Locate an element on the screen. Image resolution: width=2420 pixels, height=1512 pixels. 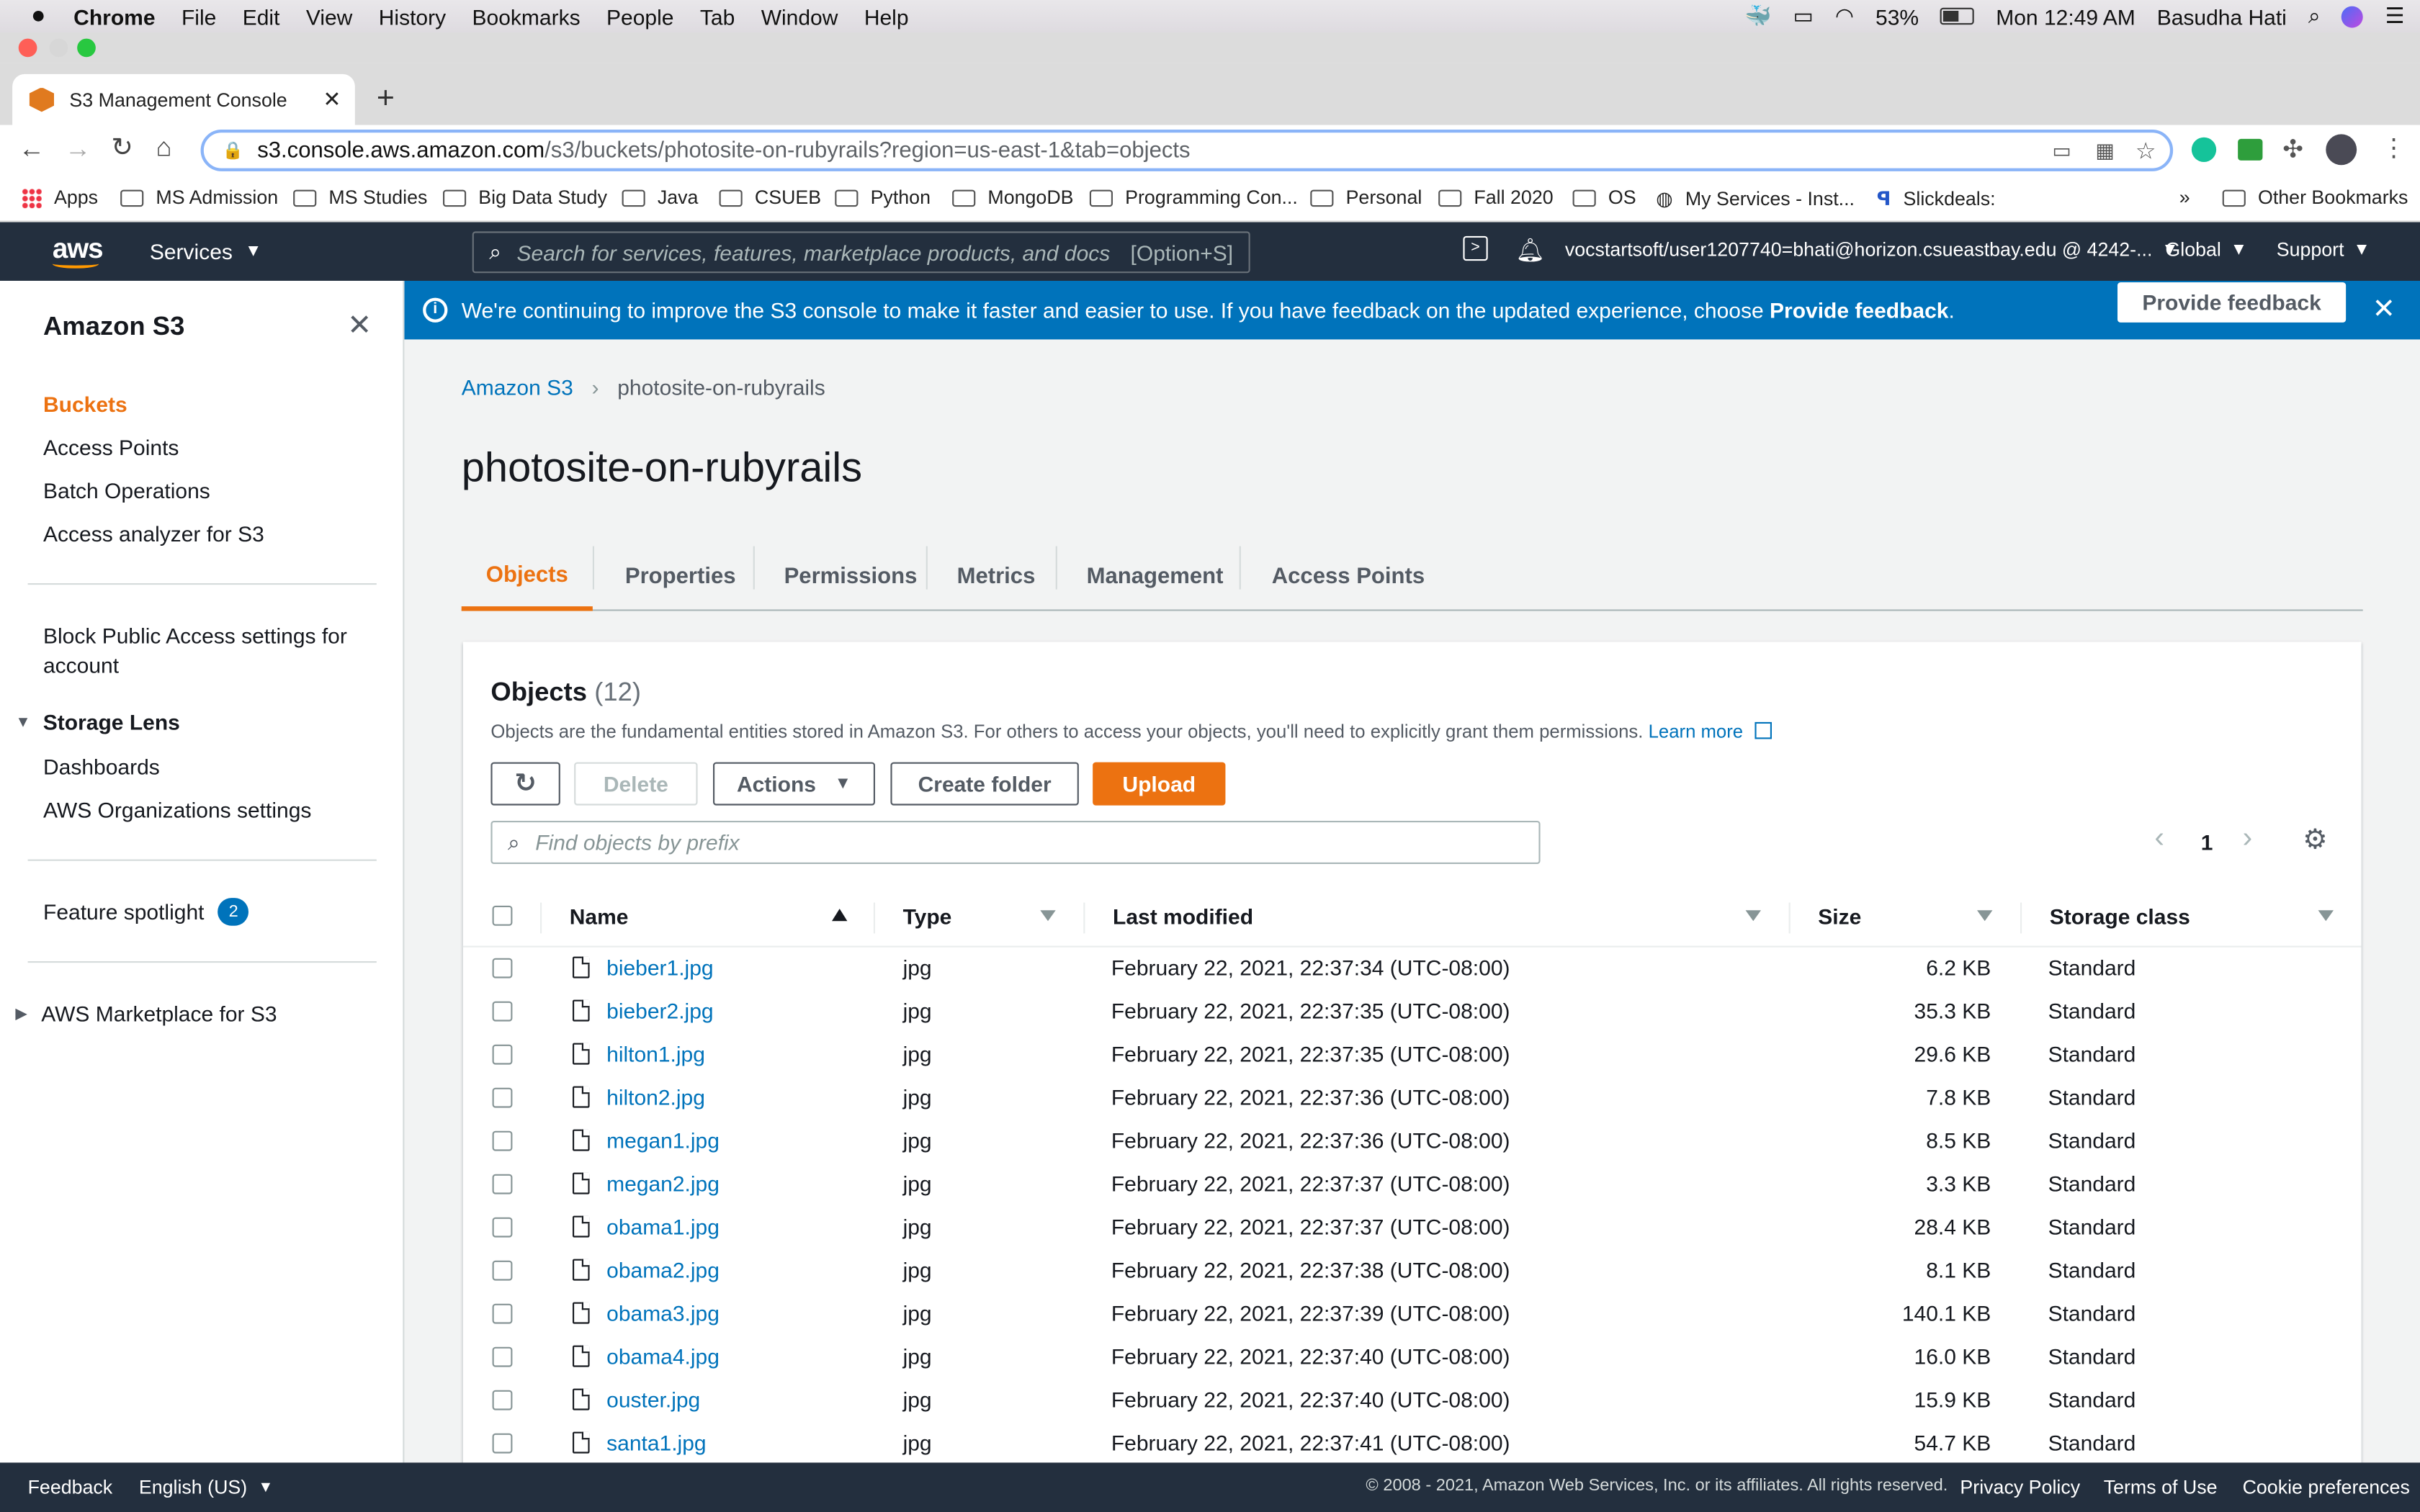
upload-button: Upload is located at coordinates (1159, 784).